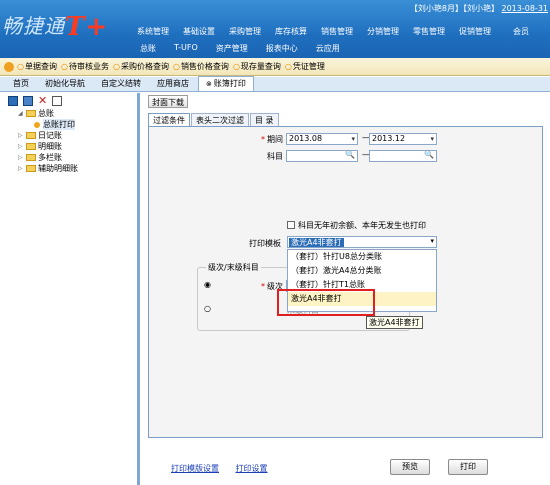  What do you see at coordinates (362, 242) in the screenshot?
I see `template-select: 激光A4非套打 ▾` at bounding box center [362, 242].